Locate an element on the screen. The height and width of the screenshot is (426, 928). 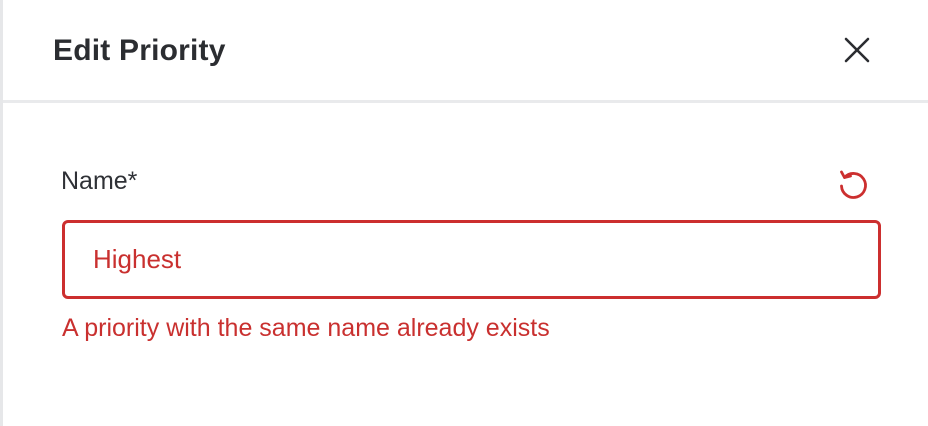
name-input is located at coordinates (473, 259).